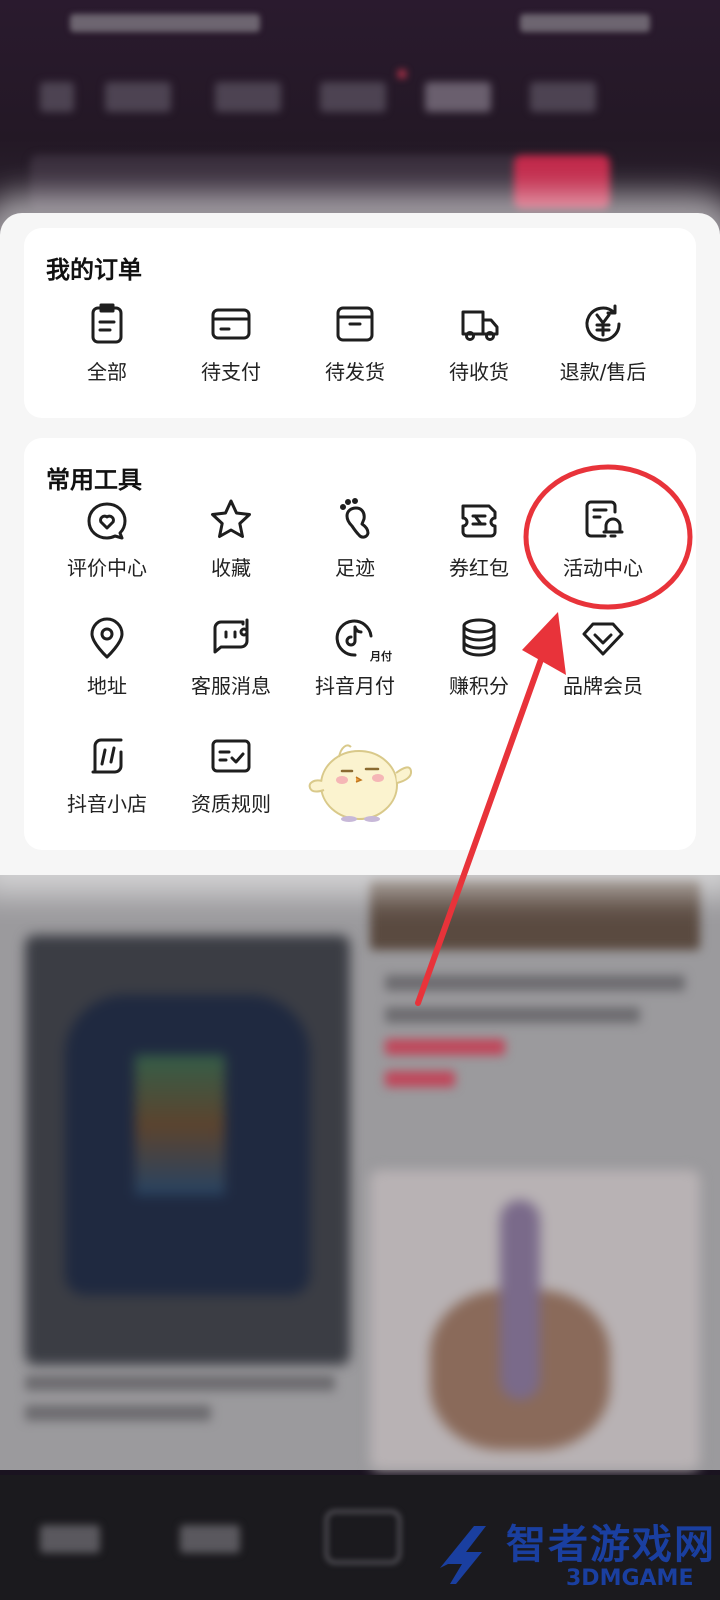 The width and height of the screenshot is (720, 1600). What do you see at coordinates (231, 638) in the screenshot?
I see `customer-service-icon` at bounding box center [231, 638].